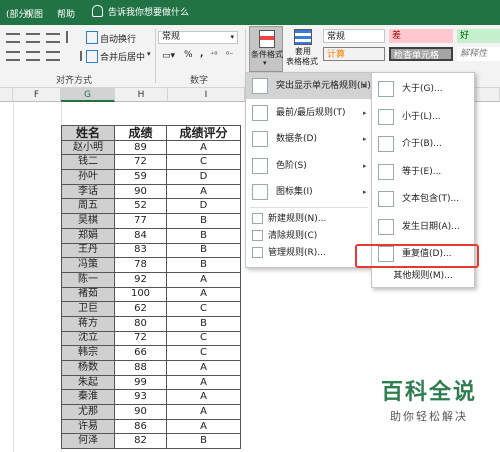 The width and height of the screenshot is (500, 452). Describe the element at coordinates (88, 426) in the screenshot. I see `name-cell: 许易` at that location.